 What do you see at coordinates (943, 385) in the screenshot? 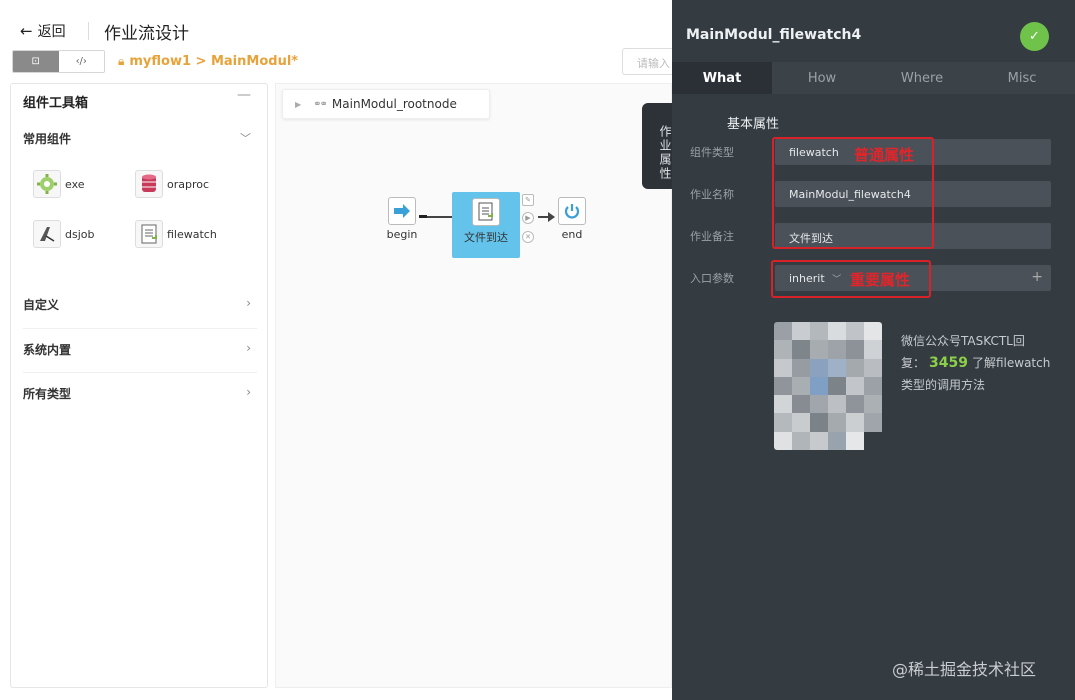
I see `promo-line: 类型的调用方法` at bounding box center [943, 385].